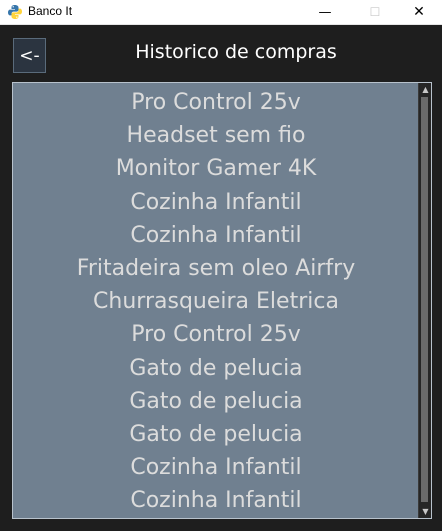  What do you see at coordinates (216, 268) in the screenshot?
I see `list-item: Fritadeira sem oleo Airfry` at bounding box center [216, 268].